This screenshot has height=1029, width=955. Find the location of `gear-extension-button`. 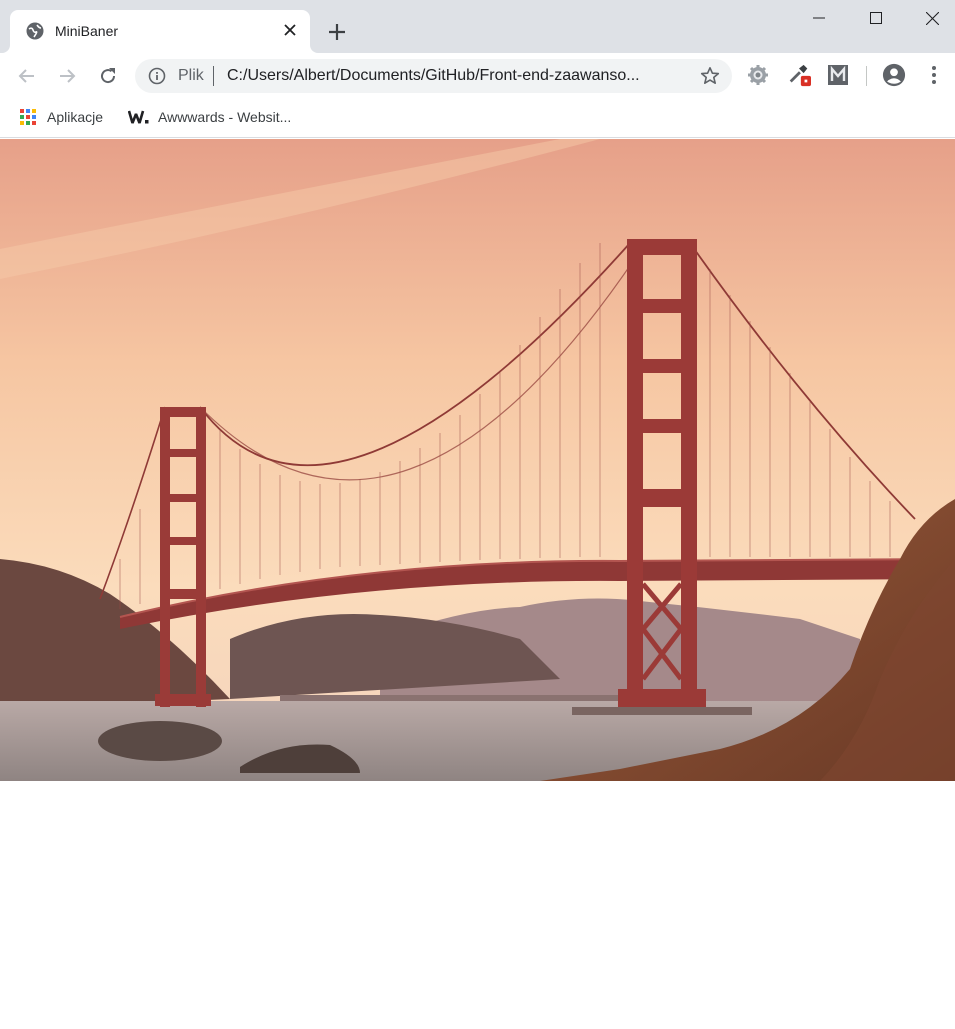

gear-extension-button is located at coordinates (758, 75).